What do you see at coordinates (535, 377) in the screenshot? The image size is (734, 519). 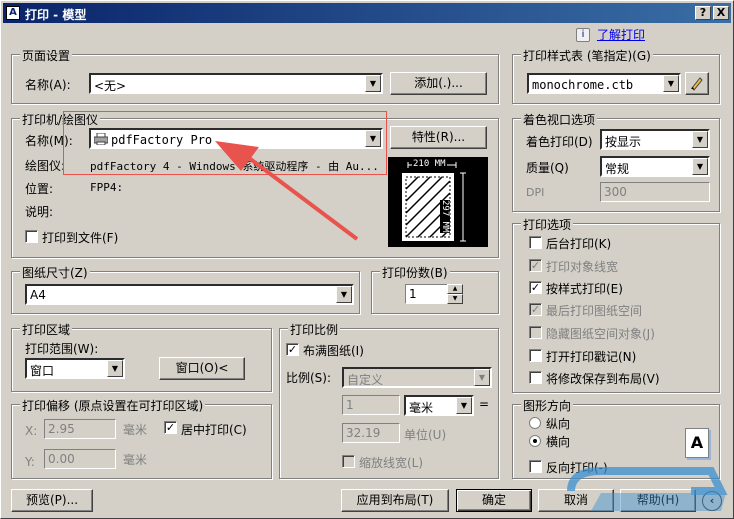 I see `save-changes-checkbox` at bounding box center [535, 377].